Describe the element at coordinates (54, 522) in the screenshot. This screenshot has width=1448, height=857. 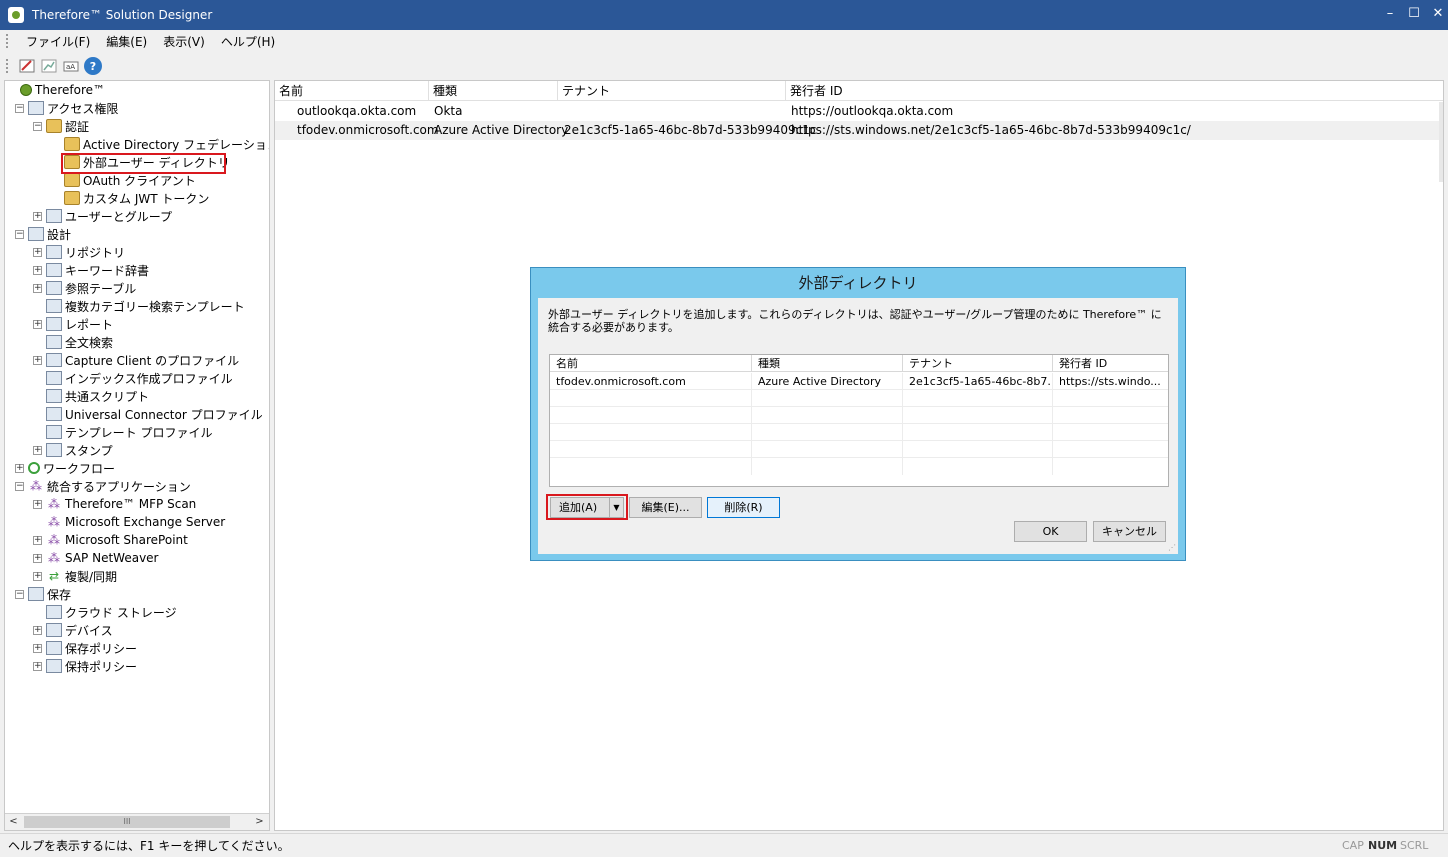
I see `exchange-icon: ⁂` at that location.